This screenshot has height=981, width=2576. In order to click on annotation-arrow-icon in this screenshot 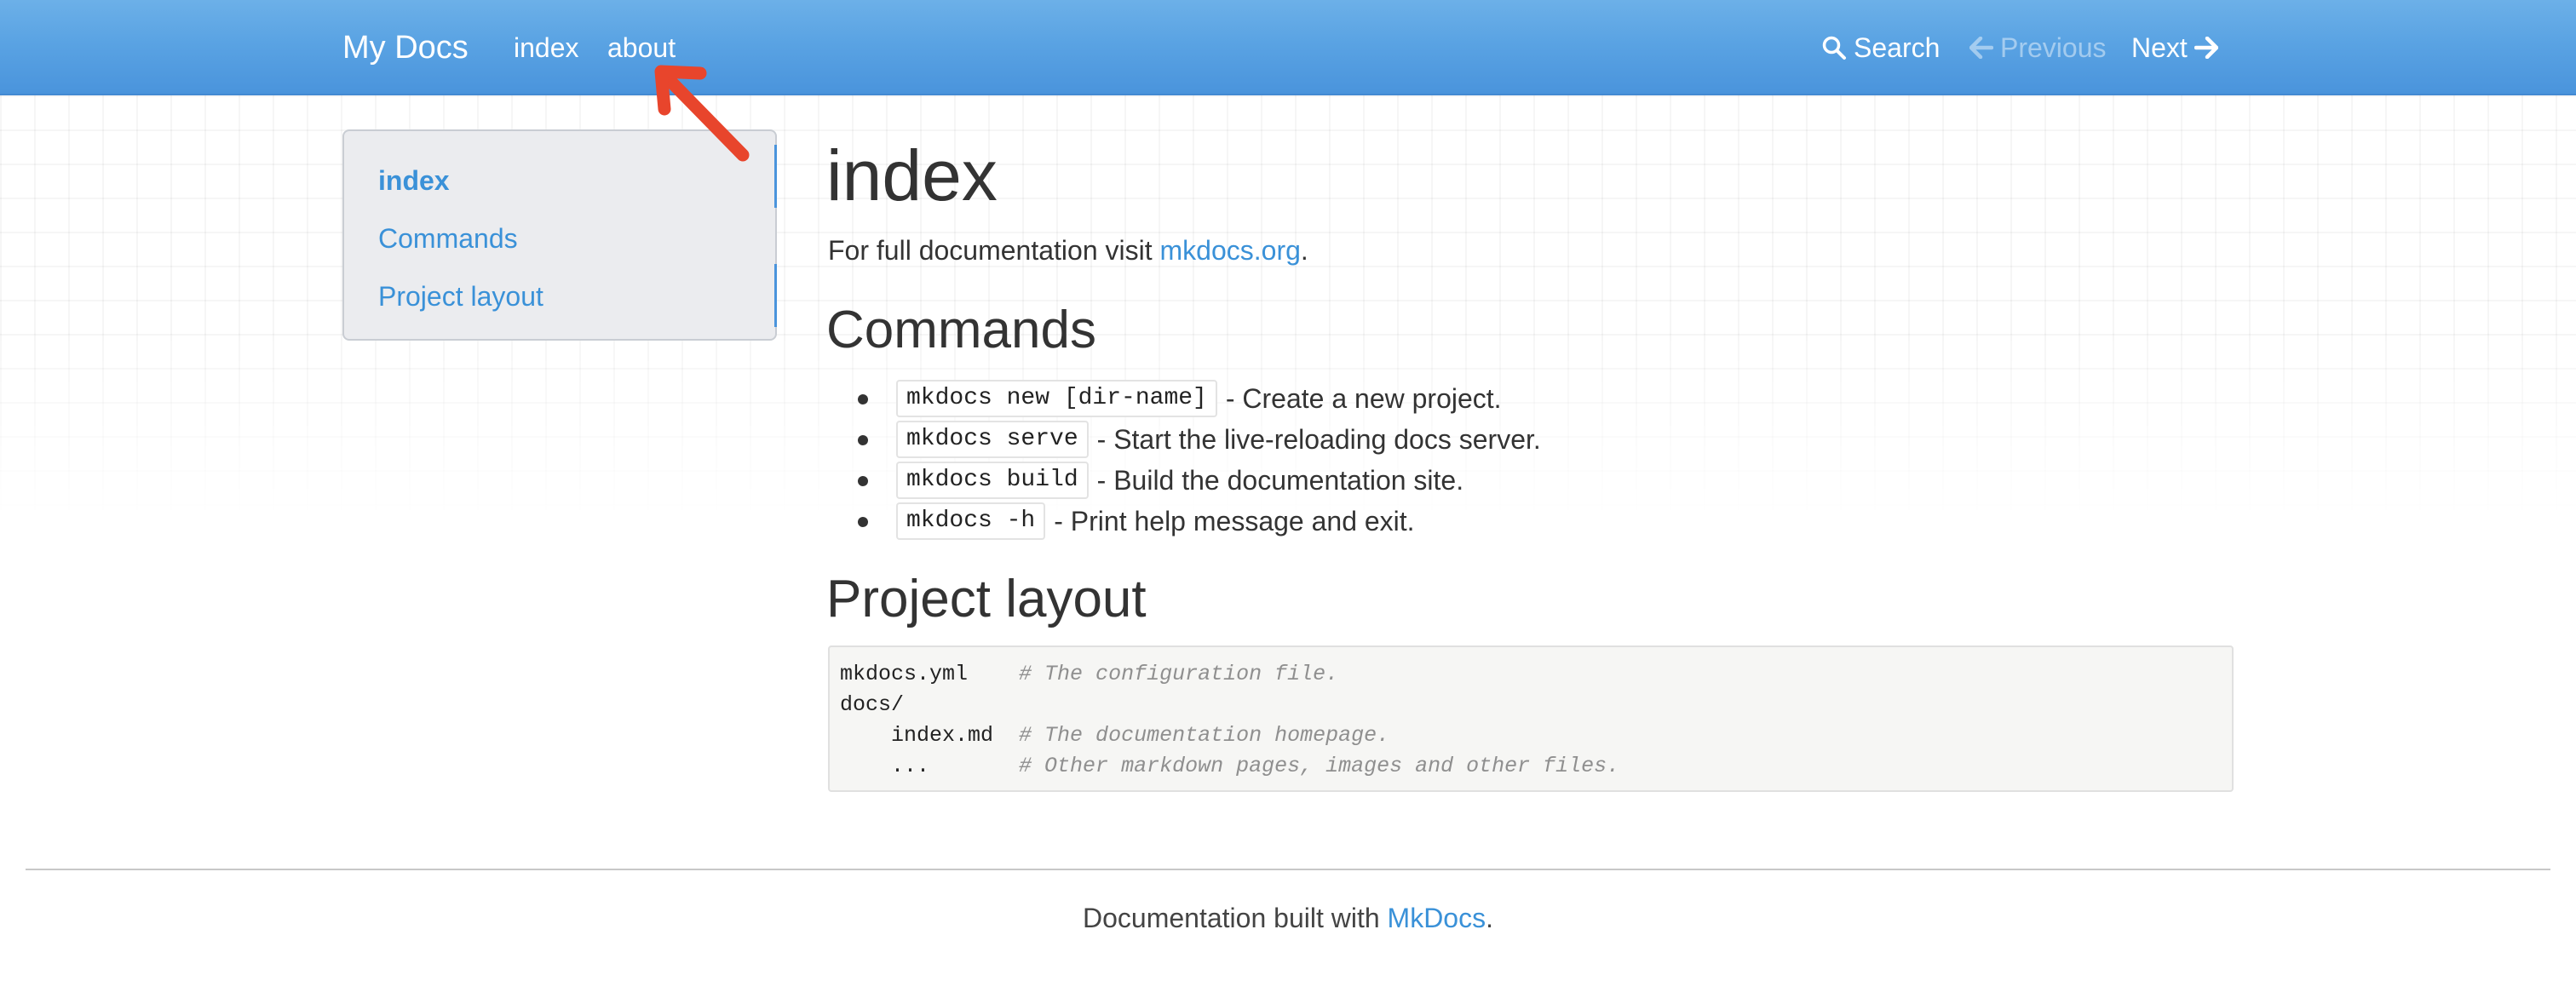, I will do `click(702, 114)`.